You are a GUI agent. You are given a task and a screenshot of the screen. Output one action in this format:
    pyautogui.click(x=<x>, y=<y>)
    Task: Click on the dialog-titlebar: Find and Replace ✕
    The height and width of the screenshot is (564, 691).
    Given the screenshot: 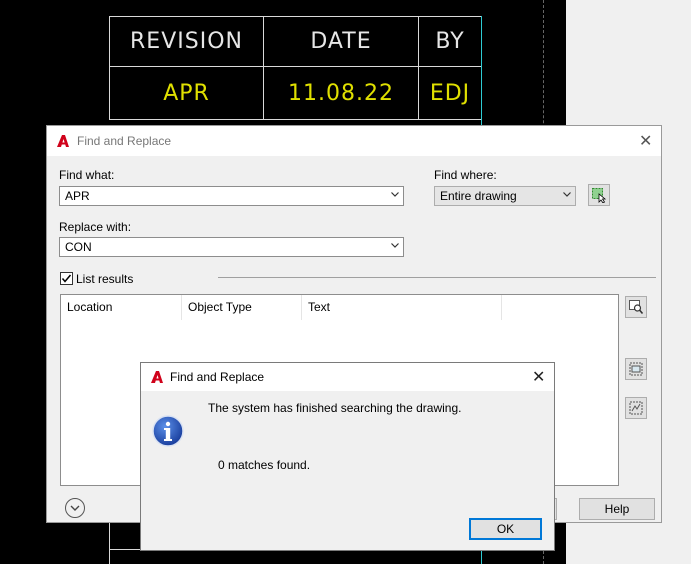 What is the action you would take?
    pyautogui.click(x=354, y=141)
    